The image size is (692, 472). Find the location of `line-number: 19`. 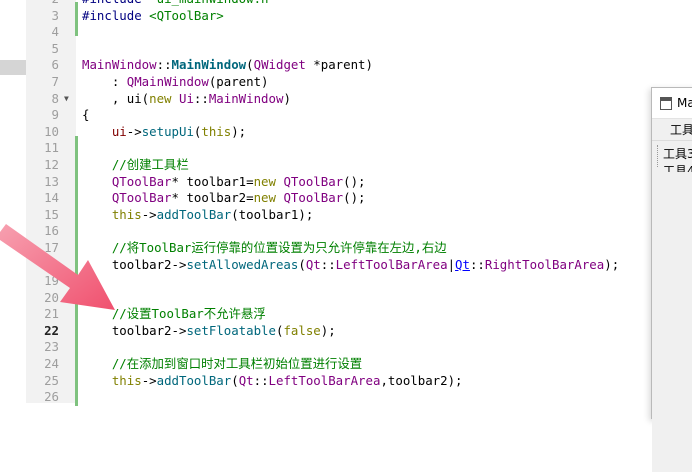

line-number: 19 is located at coordinates (51, 281).